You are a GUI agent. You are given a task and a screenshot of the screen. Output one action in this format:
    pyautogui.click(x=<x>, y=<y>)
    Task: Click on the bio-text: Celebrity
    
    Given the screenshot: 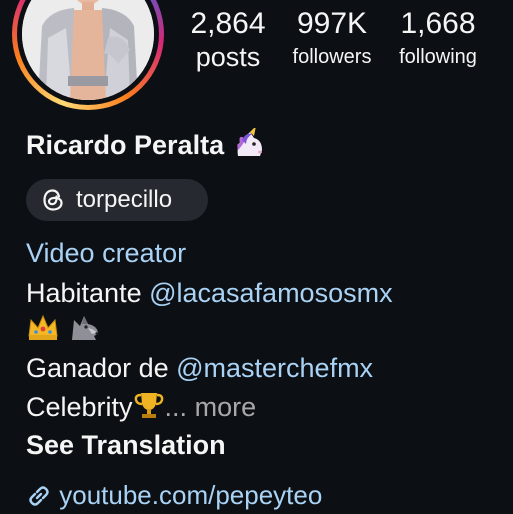 What is the action you would take?
    pyautogui.click(x=79, y=407)
    